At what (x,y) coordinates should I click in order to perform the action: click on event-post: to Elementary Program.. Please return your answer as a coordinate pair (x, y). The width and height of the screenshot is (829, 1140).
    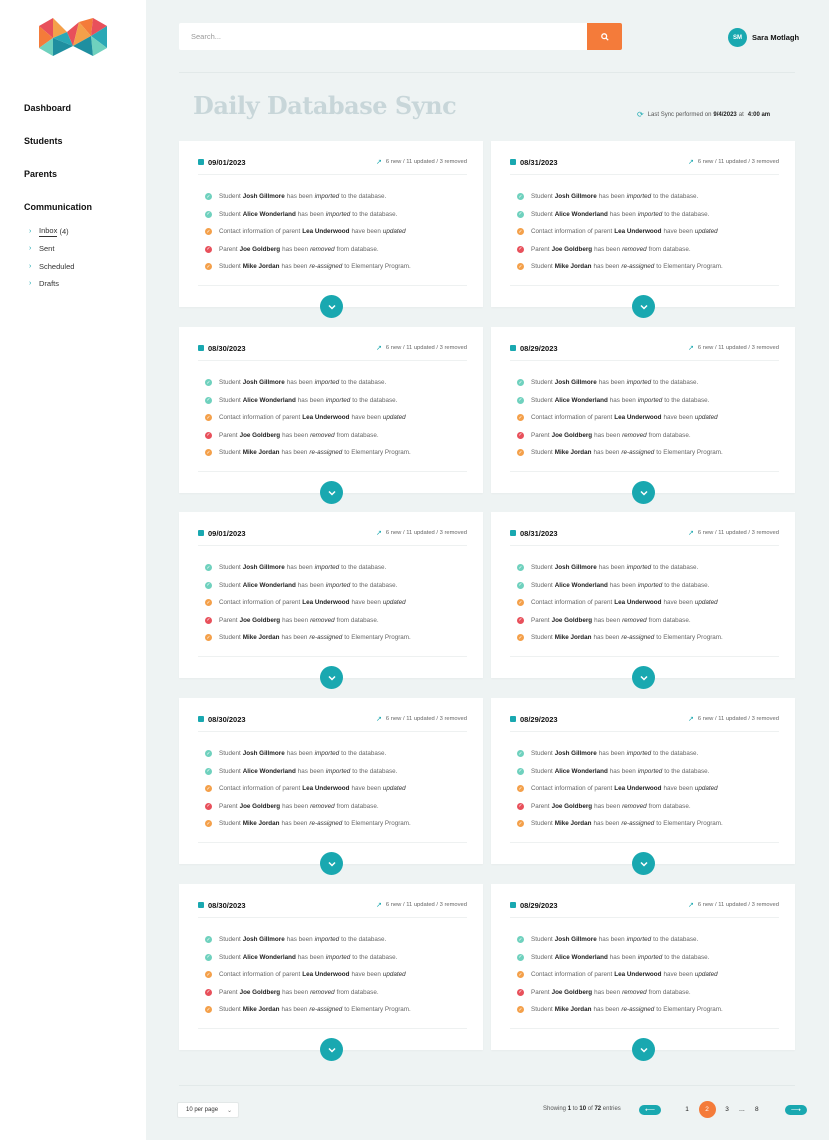
    Looking at the image, I should click on (689, 824).